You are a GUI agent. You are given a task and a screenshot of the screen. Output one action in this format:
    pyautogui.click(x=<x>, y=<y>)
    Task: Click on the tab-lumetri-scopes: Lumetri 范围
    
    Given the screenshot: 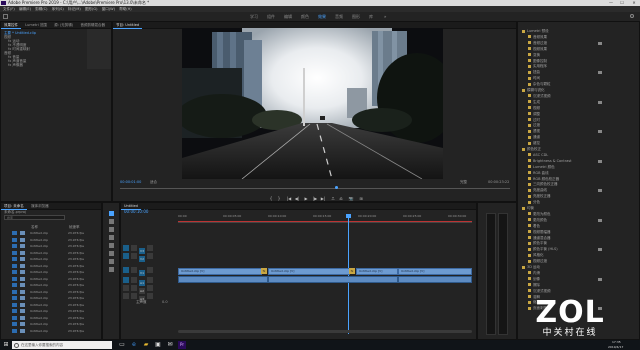 What is the action you would take?
    pyautogui.click(x=36, y=25)
    